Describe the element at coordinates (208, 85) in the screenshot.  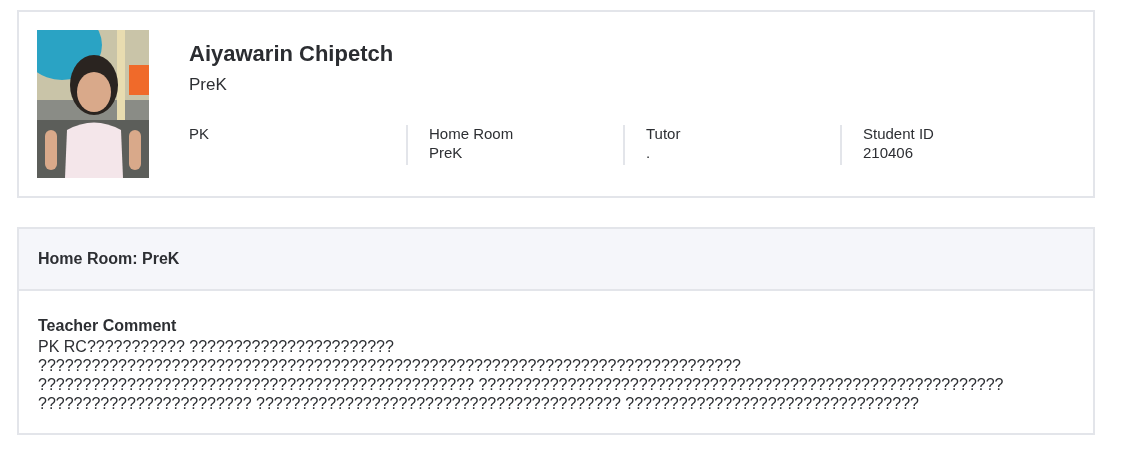
I see `student-grade: PreK` at that location.